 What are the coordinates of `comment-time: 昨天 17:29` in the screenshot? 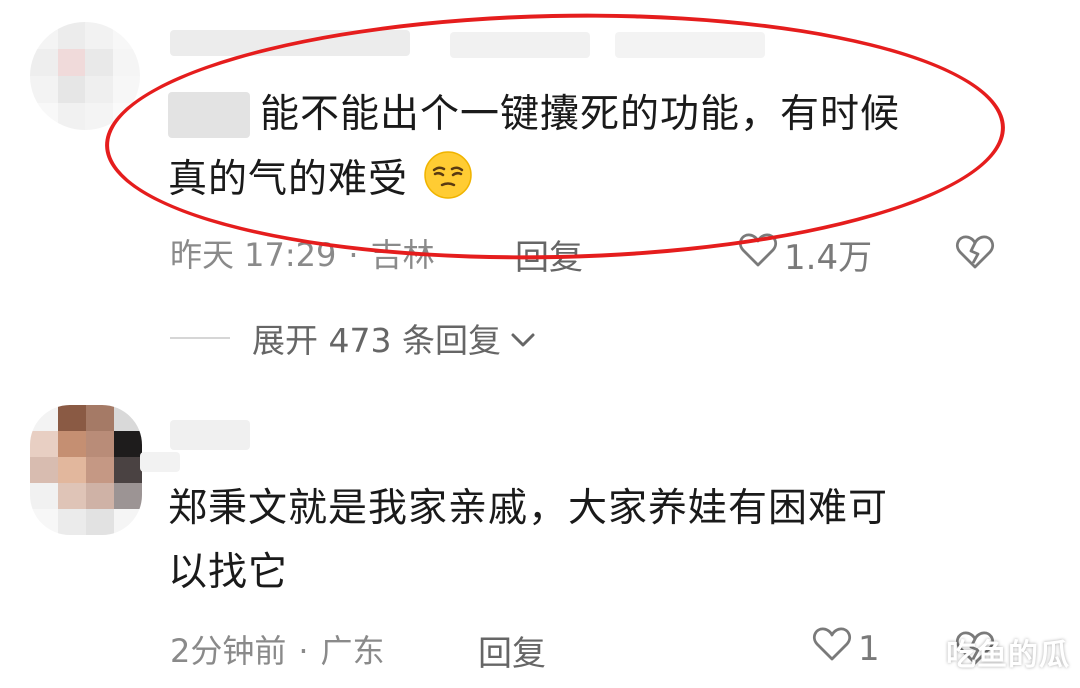 It's located at (253, 255).